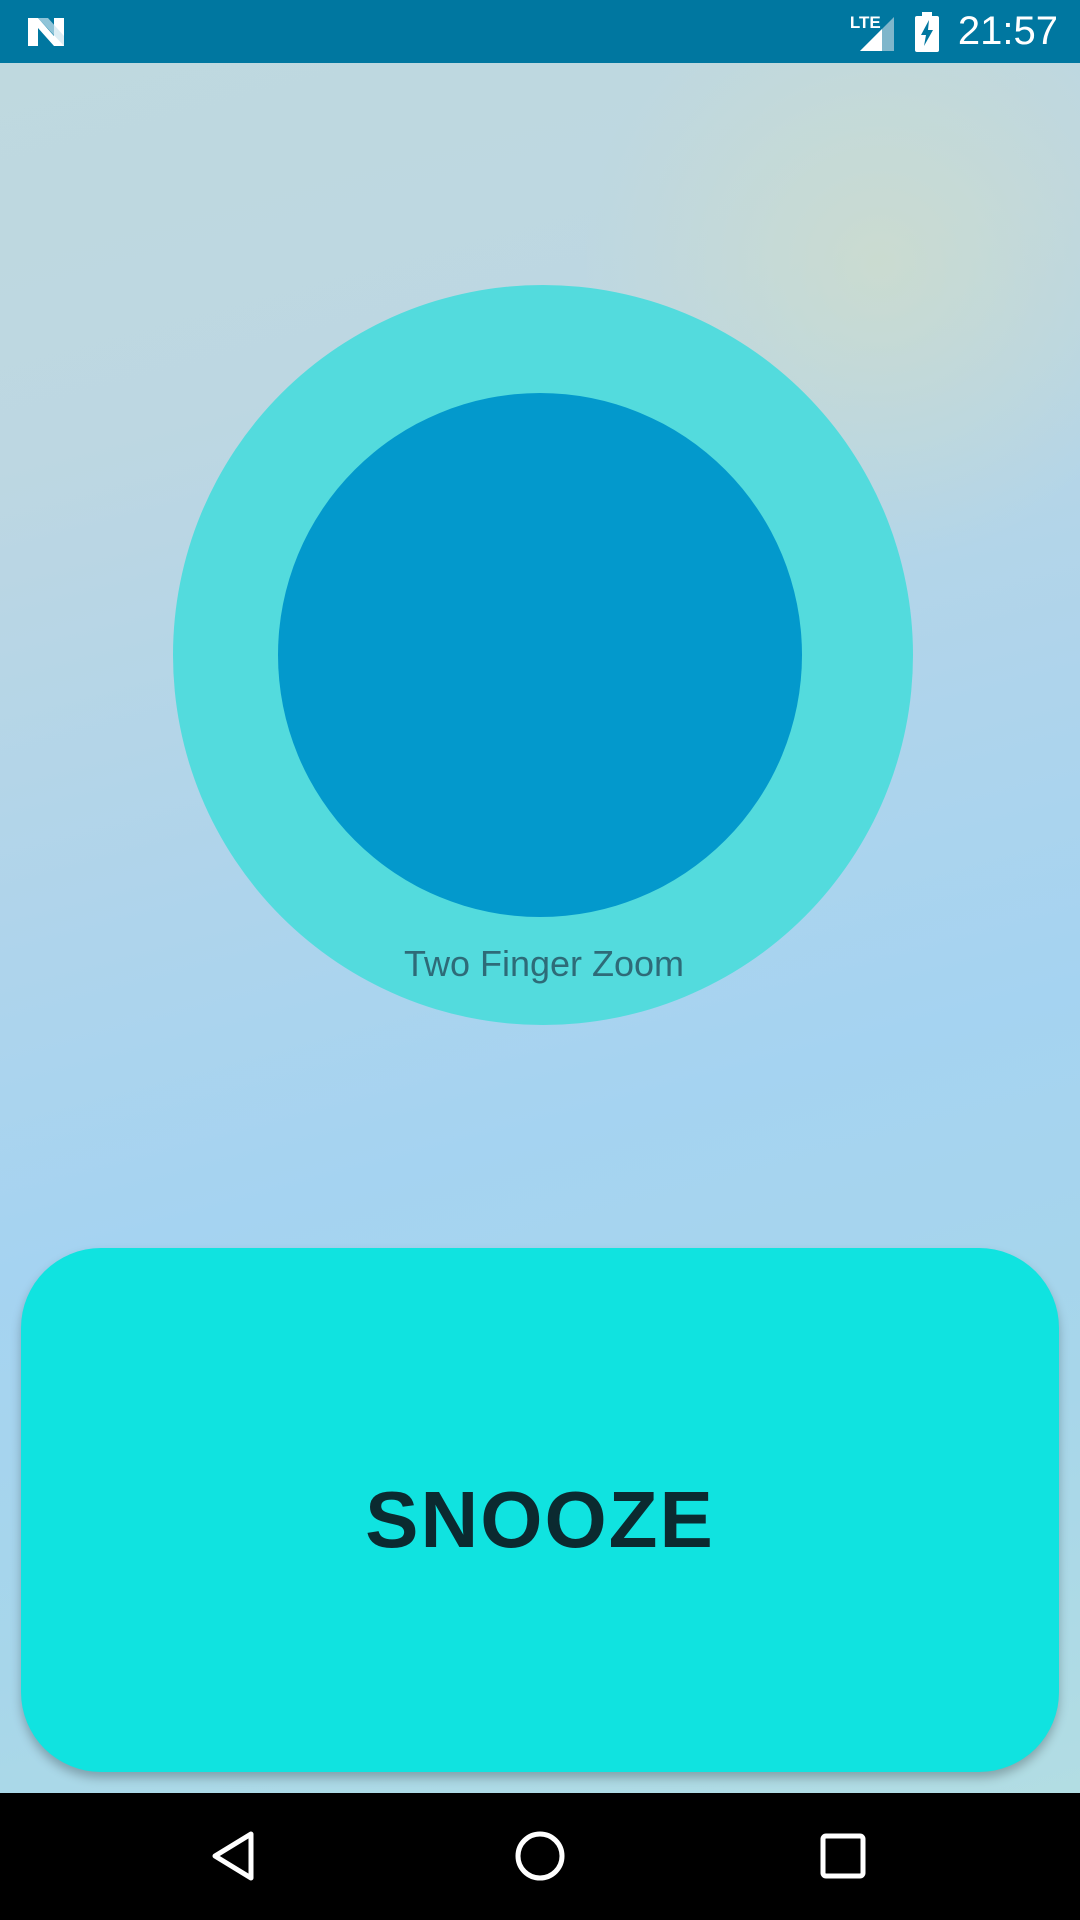 Image resolution: width=1080 pixels, height=1920 pixels. Describe the element at coordinates (540, 655) in the screenshot. I see `zoom-inner-circle` at that location.